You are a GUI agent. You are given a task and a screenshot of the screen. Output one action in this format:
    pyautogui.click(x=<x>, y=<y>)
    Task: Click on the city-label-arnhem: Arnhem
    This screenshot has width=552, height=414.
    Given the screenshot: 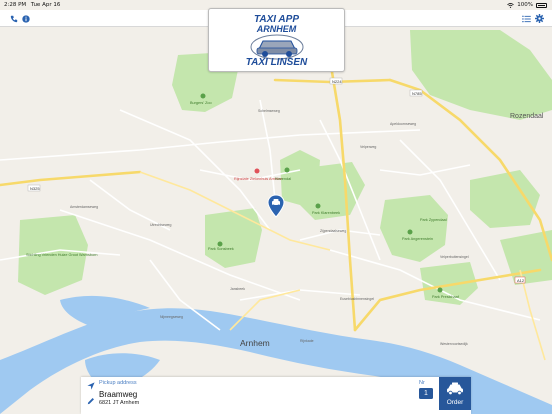 What is the action you would take?
    pyautogui.click(x=255, y=343)
    